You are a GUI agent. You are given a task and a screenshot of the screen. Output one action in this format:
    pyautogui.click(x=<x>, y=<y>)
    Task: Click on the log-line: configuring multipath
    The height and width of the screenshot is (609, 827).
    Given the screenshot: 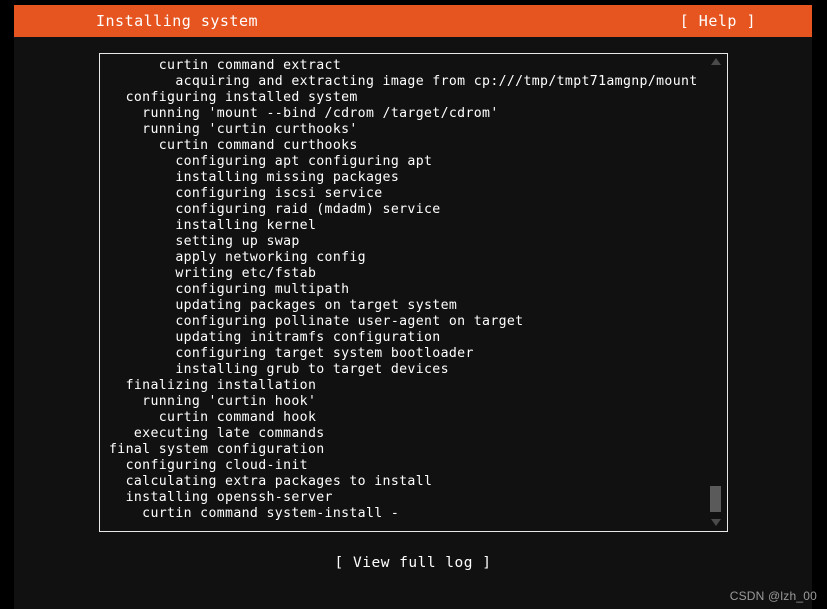 What is the action you would take?
    pyautogui.click(x=229, y=289)
    